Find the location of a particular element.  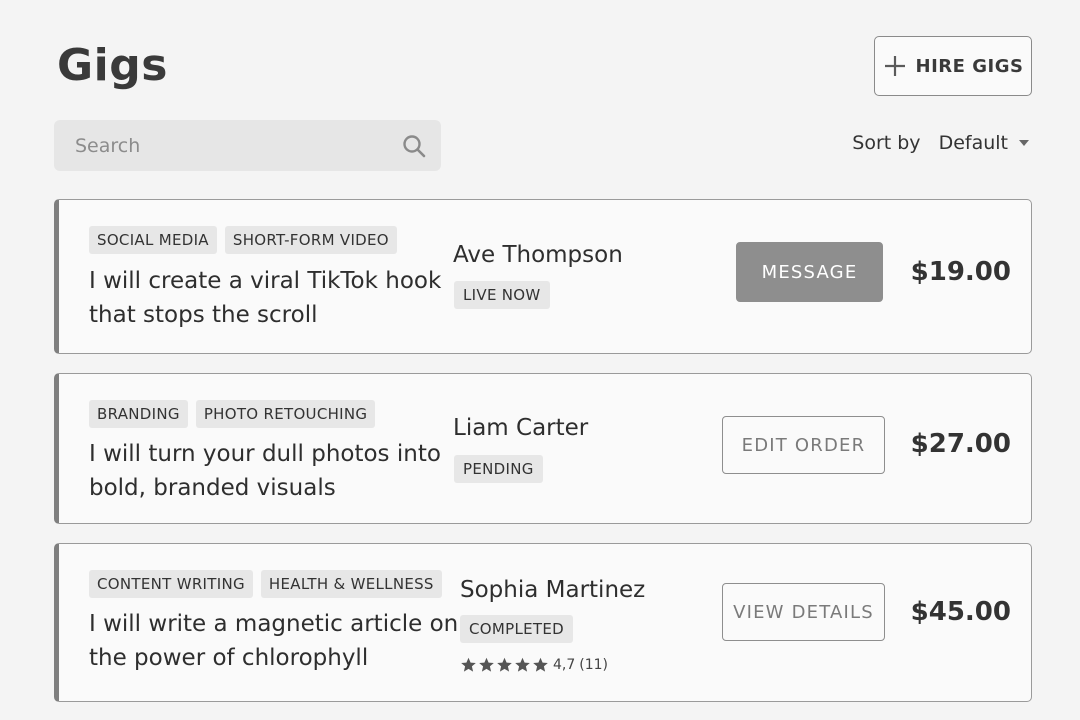

hire-gigs-button: HIRE GIGS is located at coordinates (953, 66).